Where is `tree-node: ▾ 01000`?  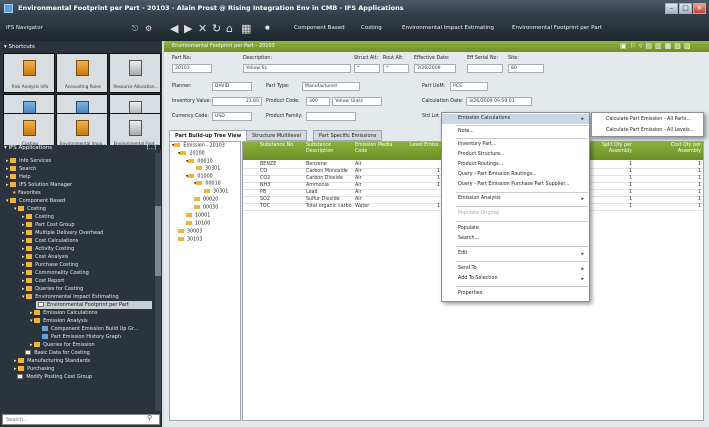 tree-node: ▾ 01000 is located at coordinates (199, 177).